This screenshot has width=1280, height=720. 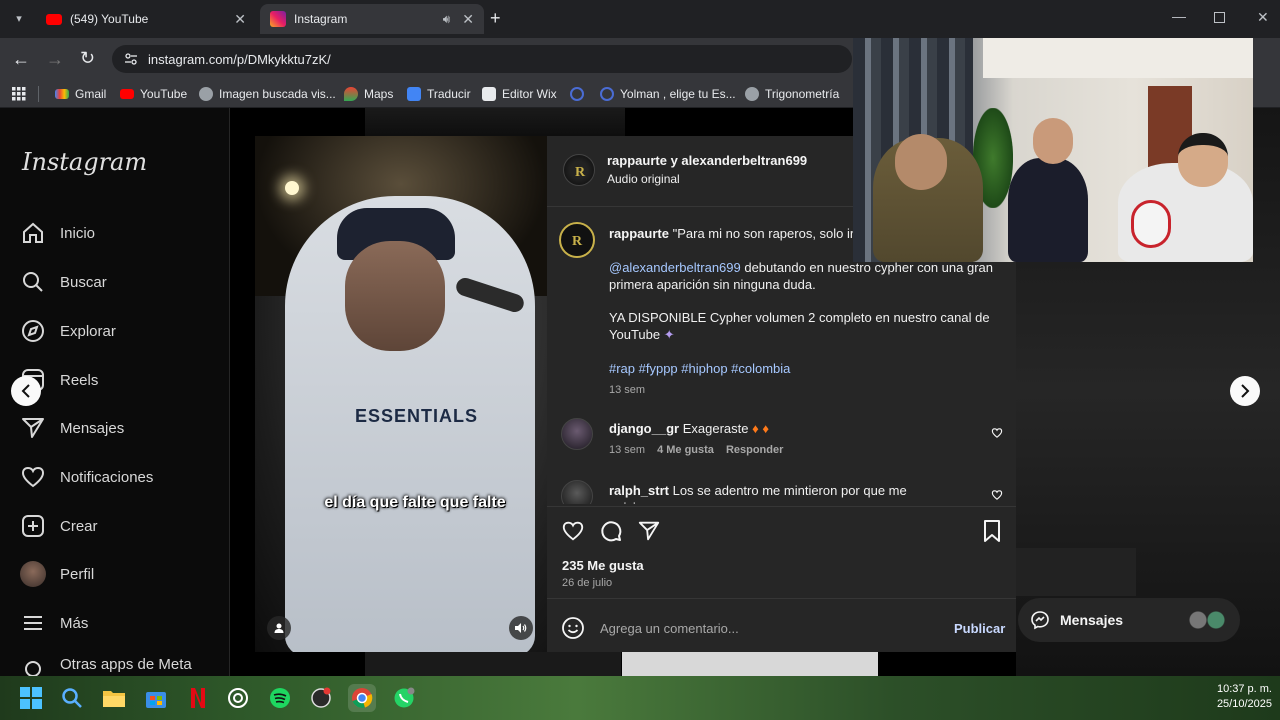 I want to click on sidebar-item-notificaciones: Notificaciones, so click(x=86, y=477).